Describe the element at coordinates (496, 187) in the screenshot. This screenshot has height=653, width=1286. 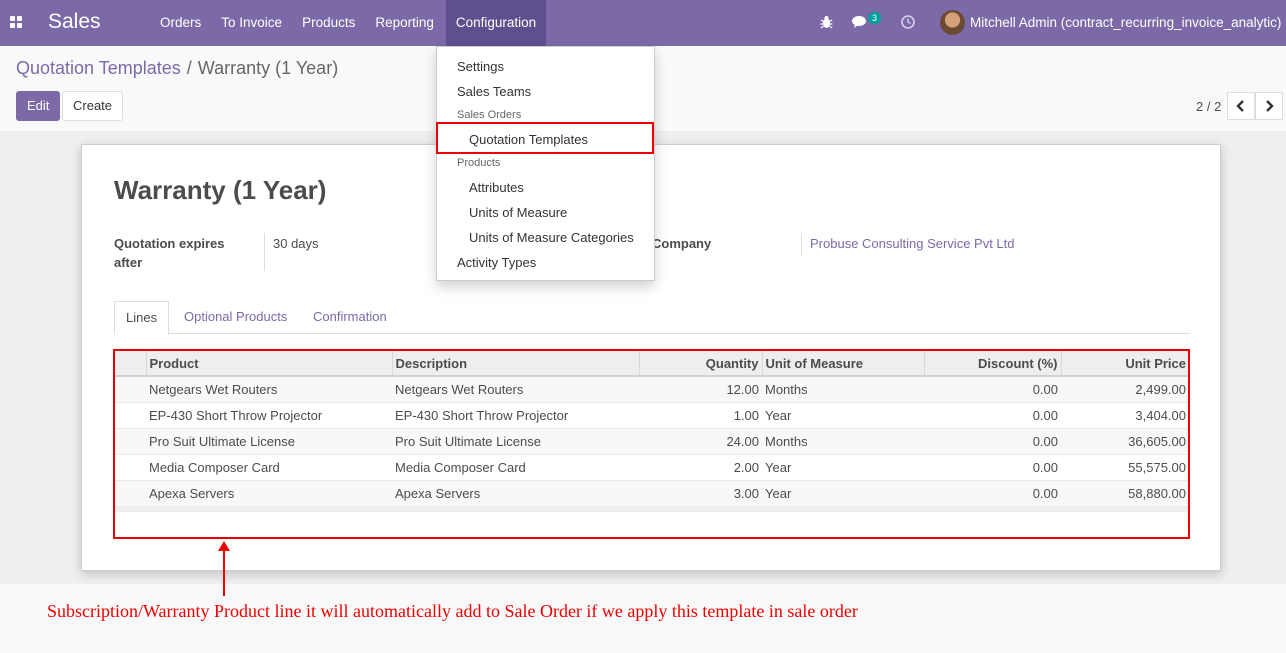
I see `menu-item-attributes: Attributes` at that location.